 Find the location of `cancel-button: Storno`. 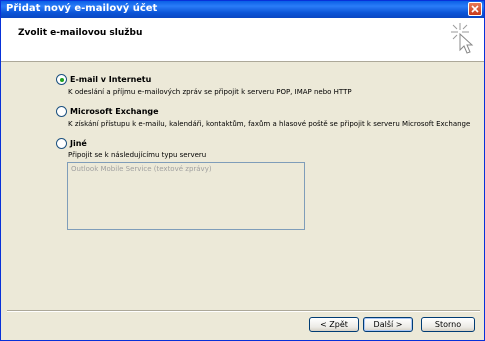

cancel-button: Storno is located at coordinates (448, 324).